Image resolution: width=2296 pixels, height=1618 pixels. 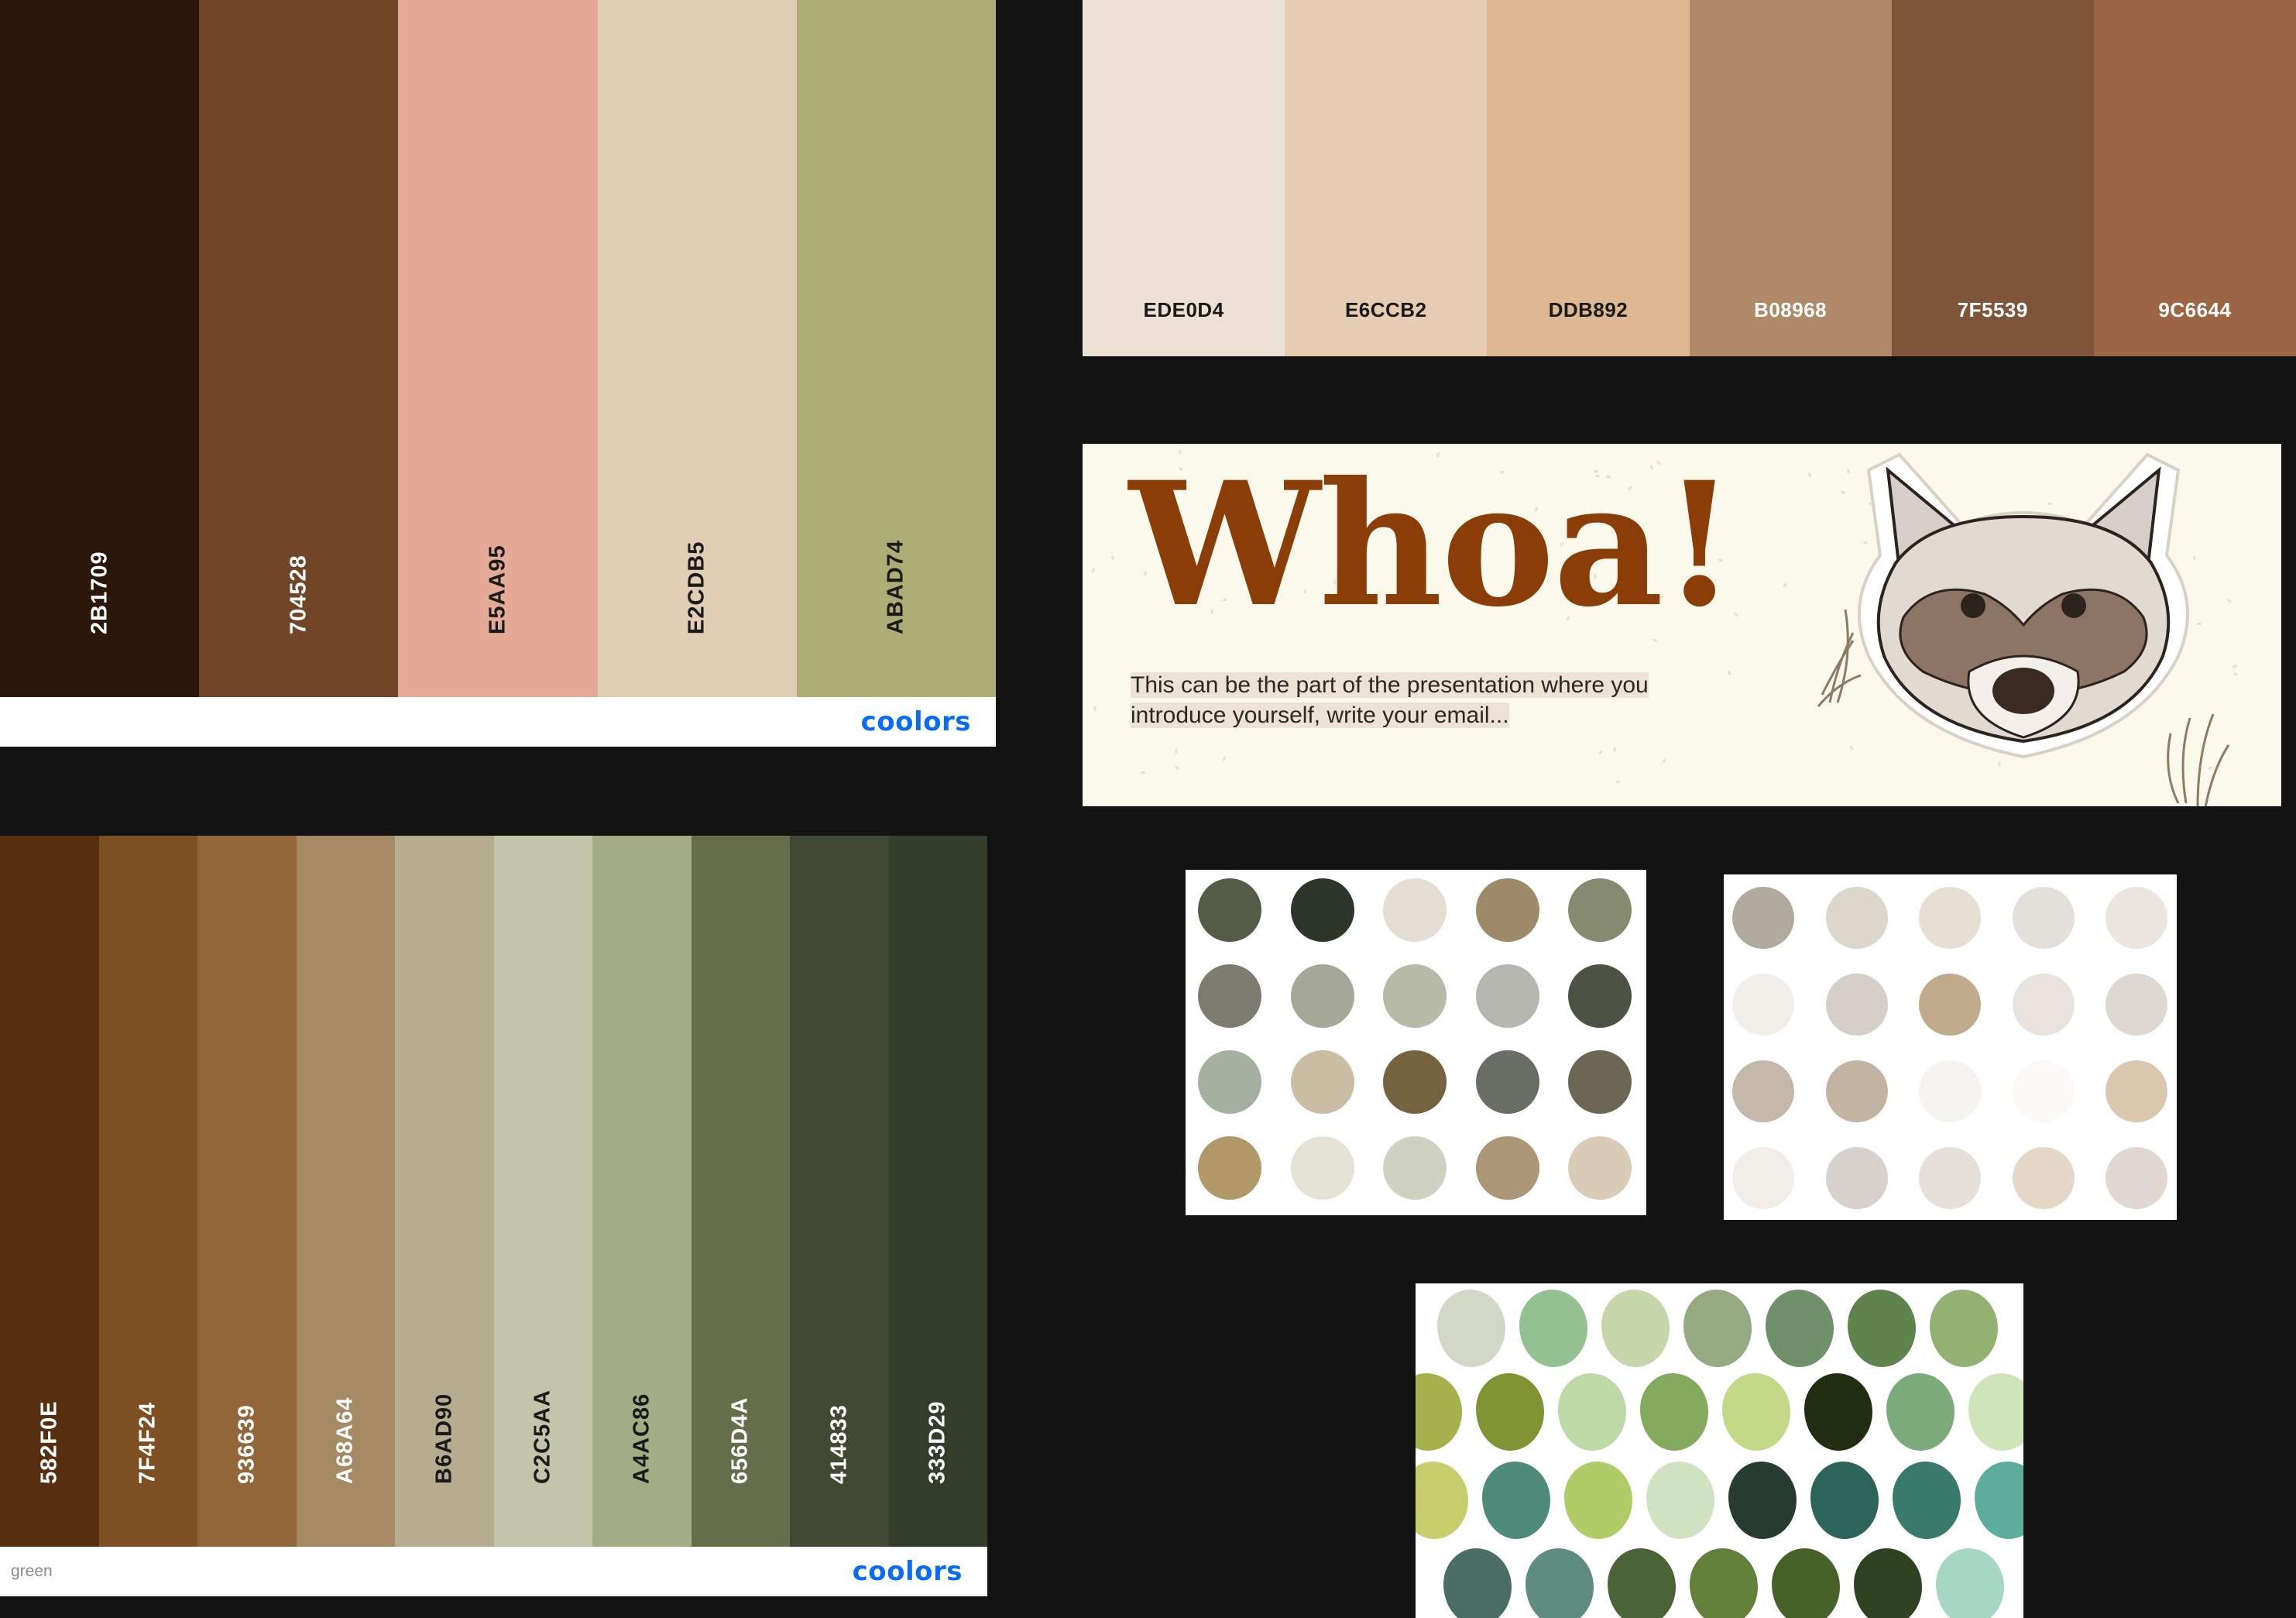 What do you see at coordinates (642, 1191) in the screenshot?
I see `green-swatch: A4AC86` at bounding box center [642, 1191].